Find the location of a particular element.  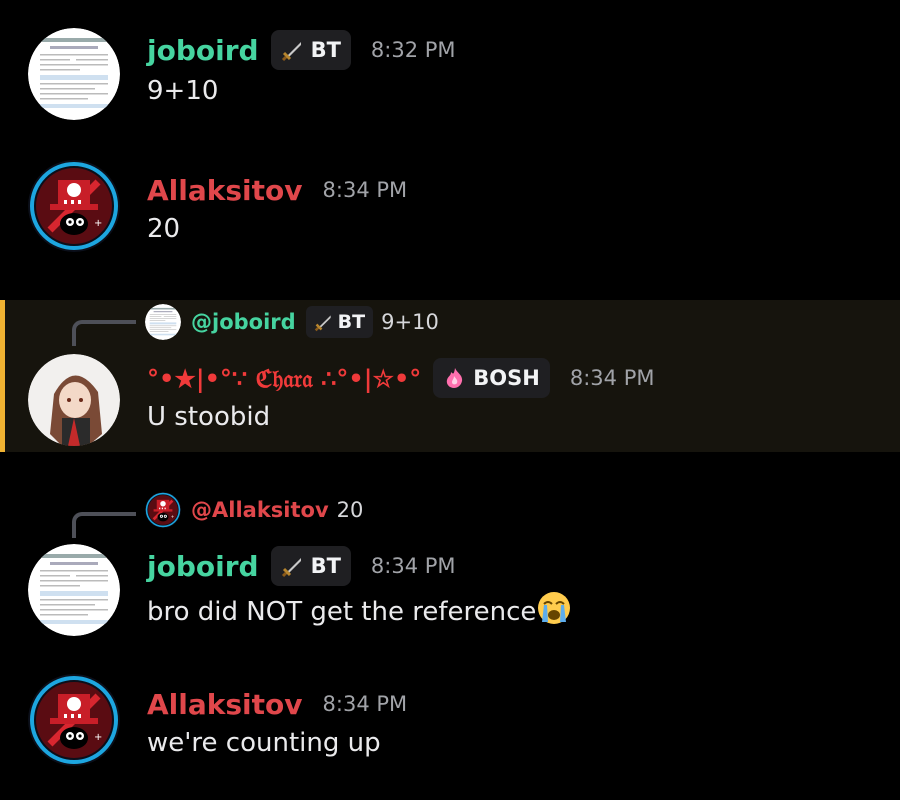

reply-server-tag: BT is located at coordinates (339, 322).